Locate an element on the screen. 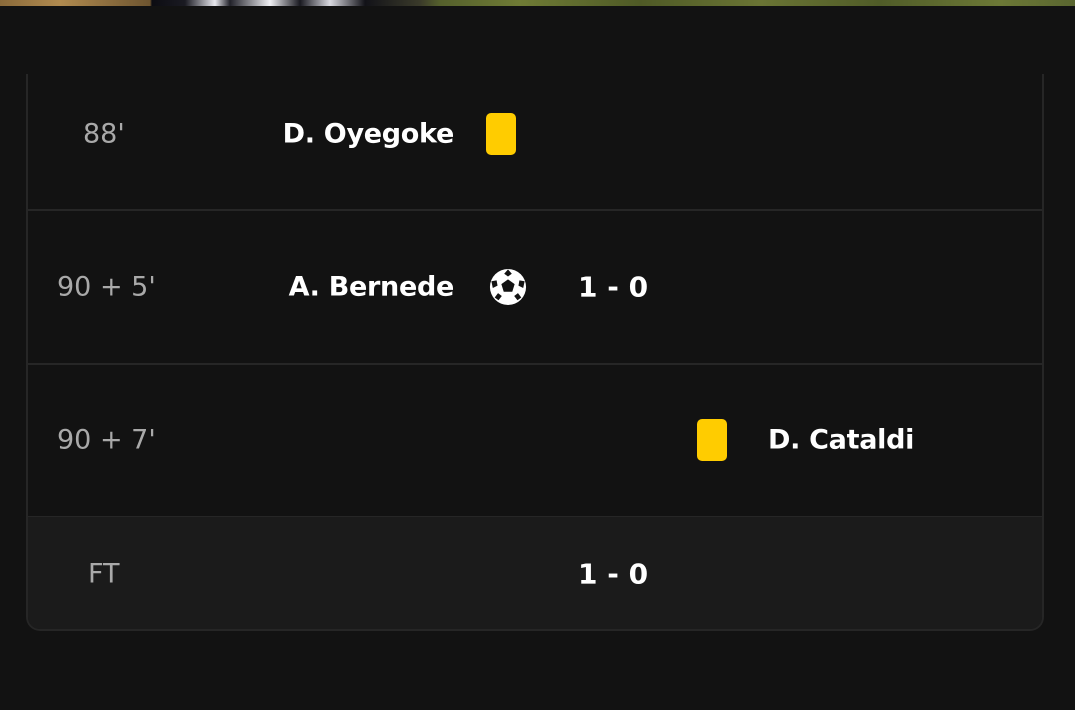 The image size is (1075, 710). event-minute: 90 + 5' is located at coordinates (106, 287).